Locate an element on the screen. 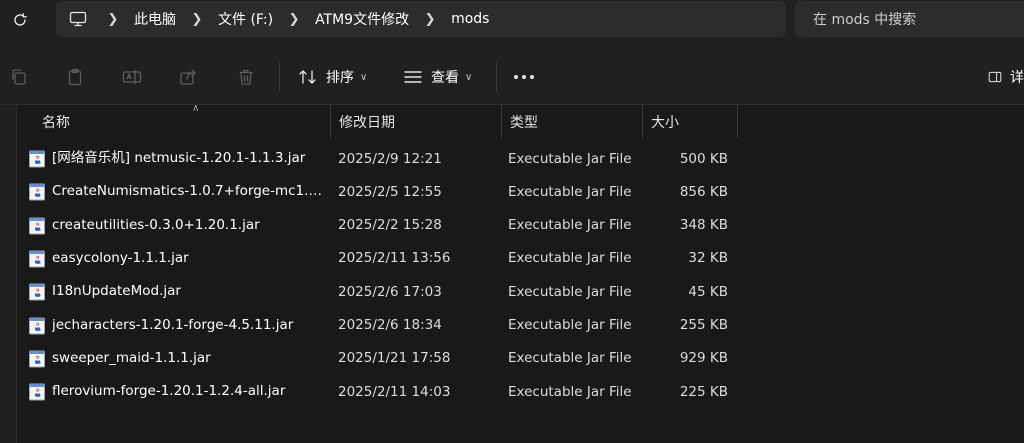  trash-icon is located at coordinates (246, 77).